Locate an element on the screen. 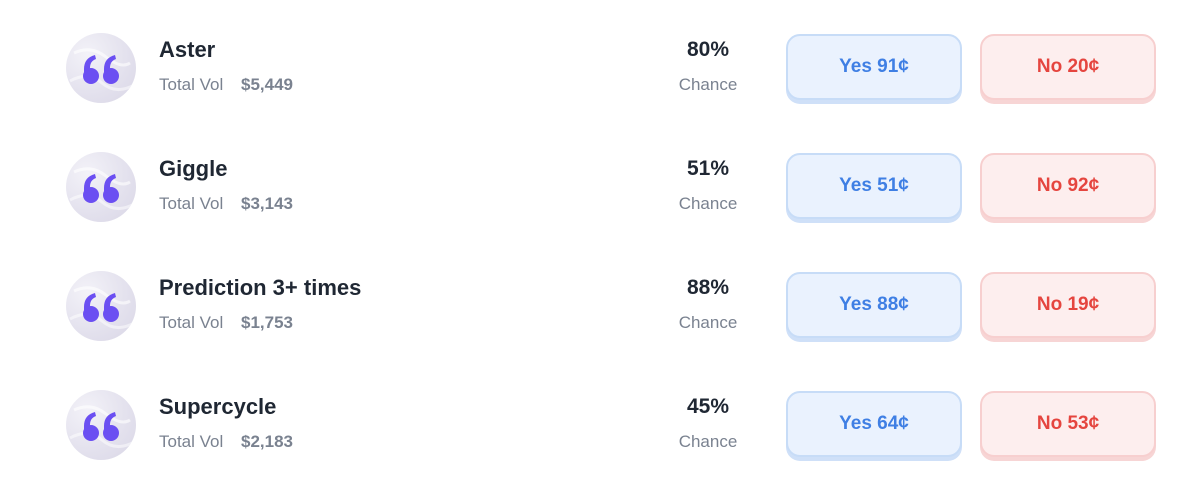 This screenshot has height=482, width=1199. market-name: Supercycle is located at coordinates (218, 406).